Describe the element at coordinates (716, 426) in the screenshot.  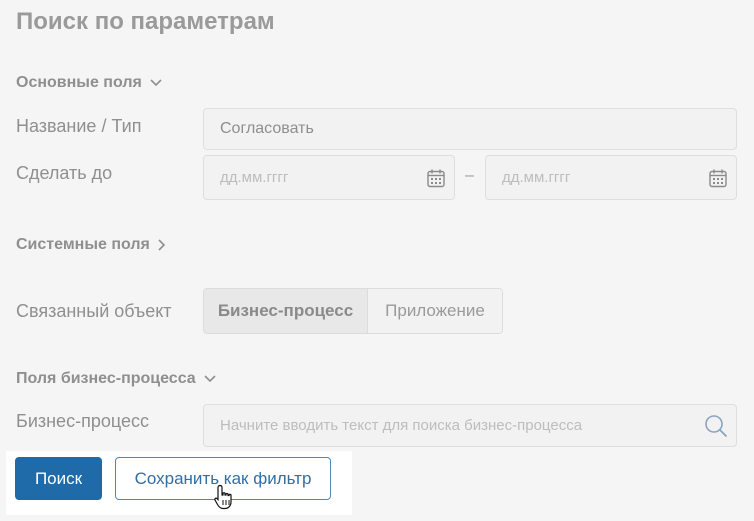
I see `search-icon` at that location.